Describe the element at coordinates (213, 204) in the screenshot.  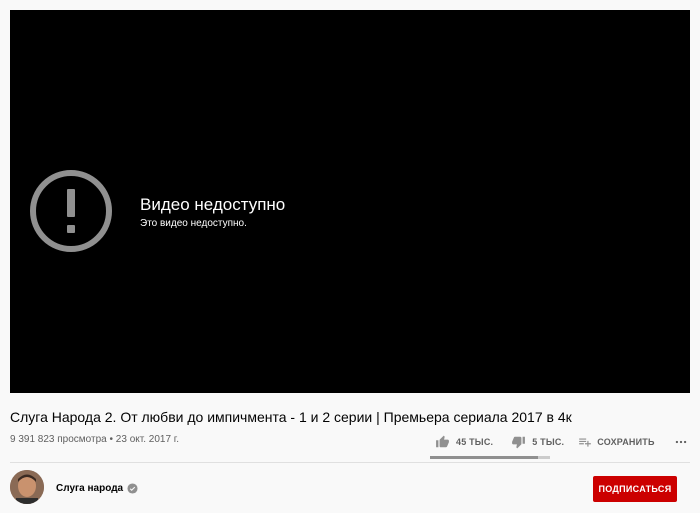
I see `player-error-title: Видео недоступно` at that location.